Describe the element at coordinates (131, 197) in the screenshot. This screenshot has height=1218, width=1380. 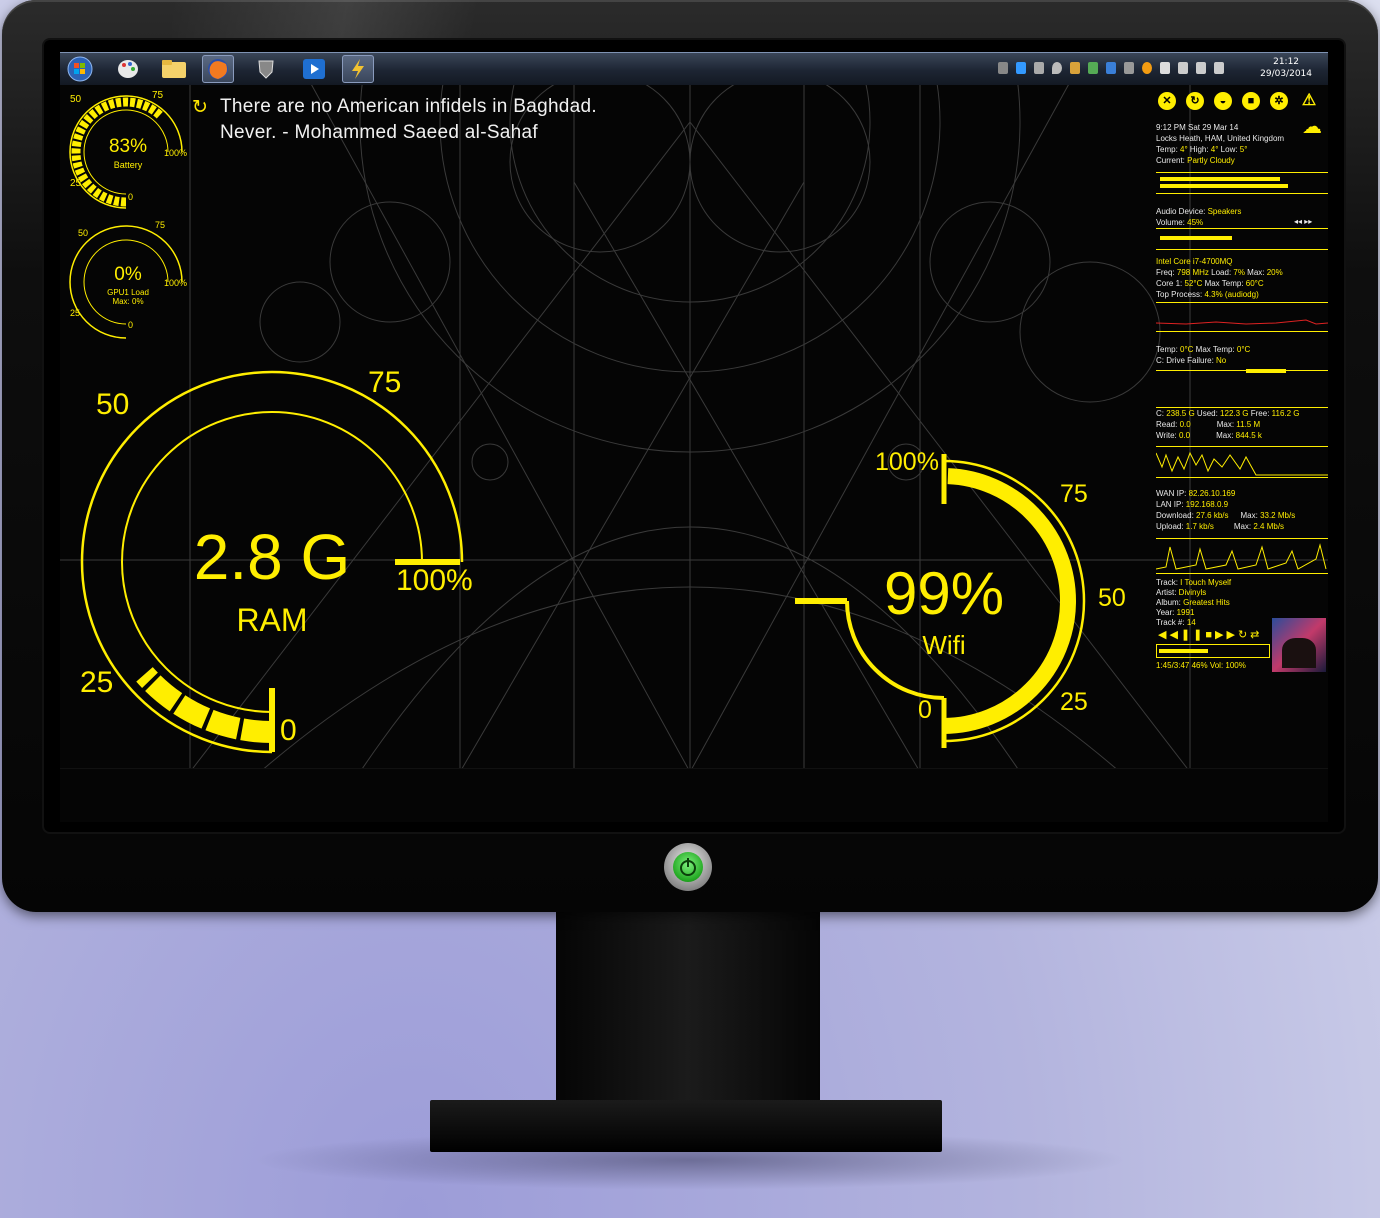
I see `battery-tick-0: 0` at that location.